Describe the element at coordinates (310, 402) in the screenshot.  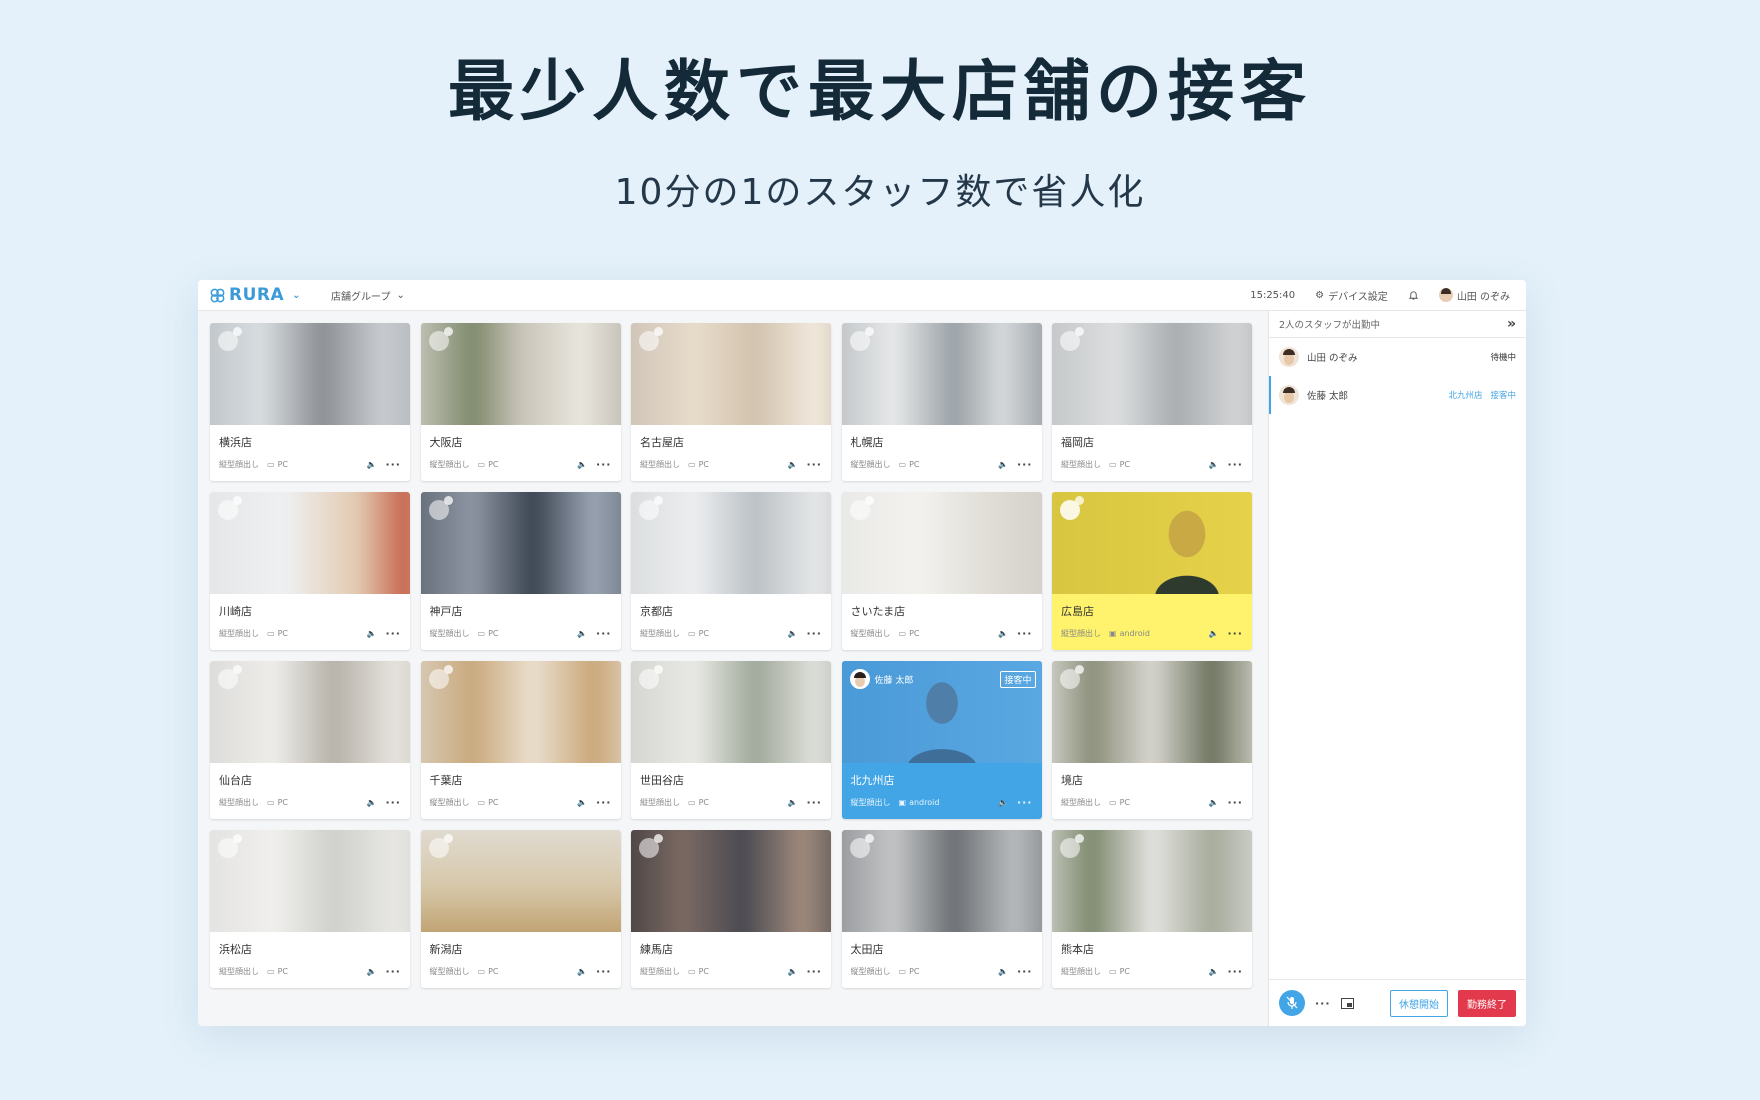
I see `store-card: 横浜店 縦型顔出し ▭ PC 🔈 ···` at that location.